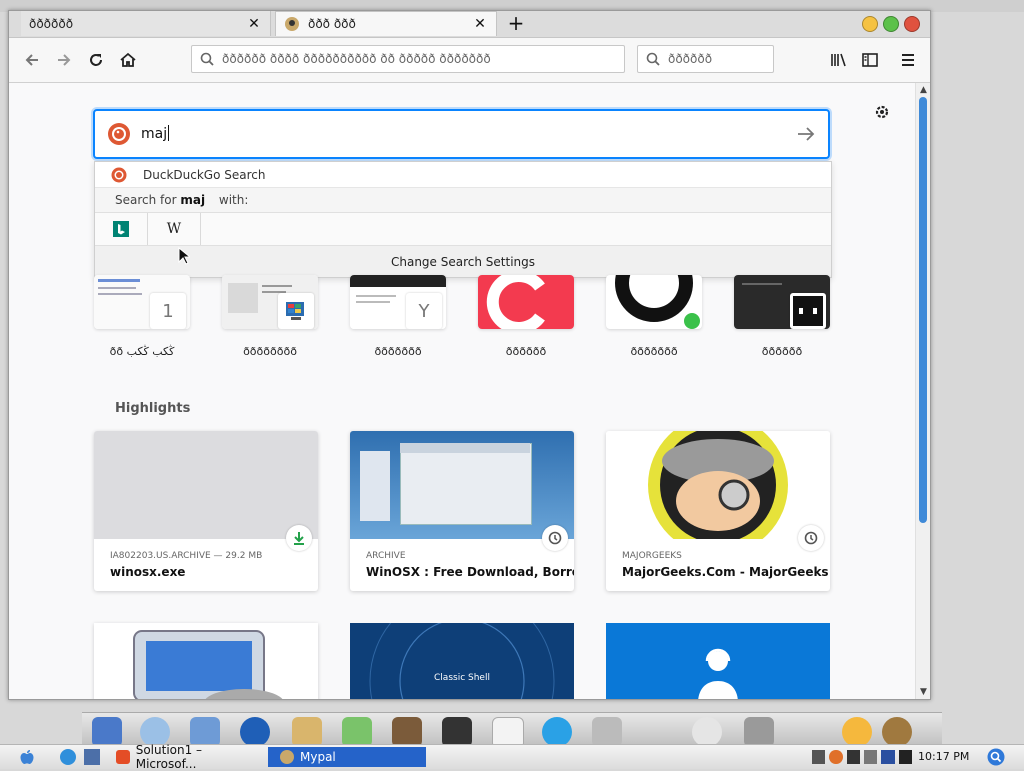  What do you see at coordinates (457, 732) in the screenshot?
I see `movie-icon` at bounding box center [457, 732].